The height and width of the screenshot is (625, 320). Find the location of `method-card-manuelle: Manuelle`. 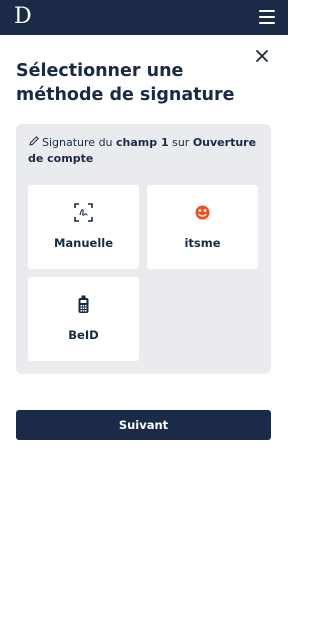

method-card-manuelle: Manuelle is located at coordinates (83, 227).